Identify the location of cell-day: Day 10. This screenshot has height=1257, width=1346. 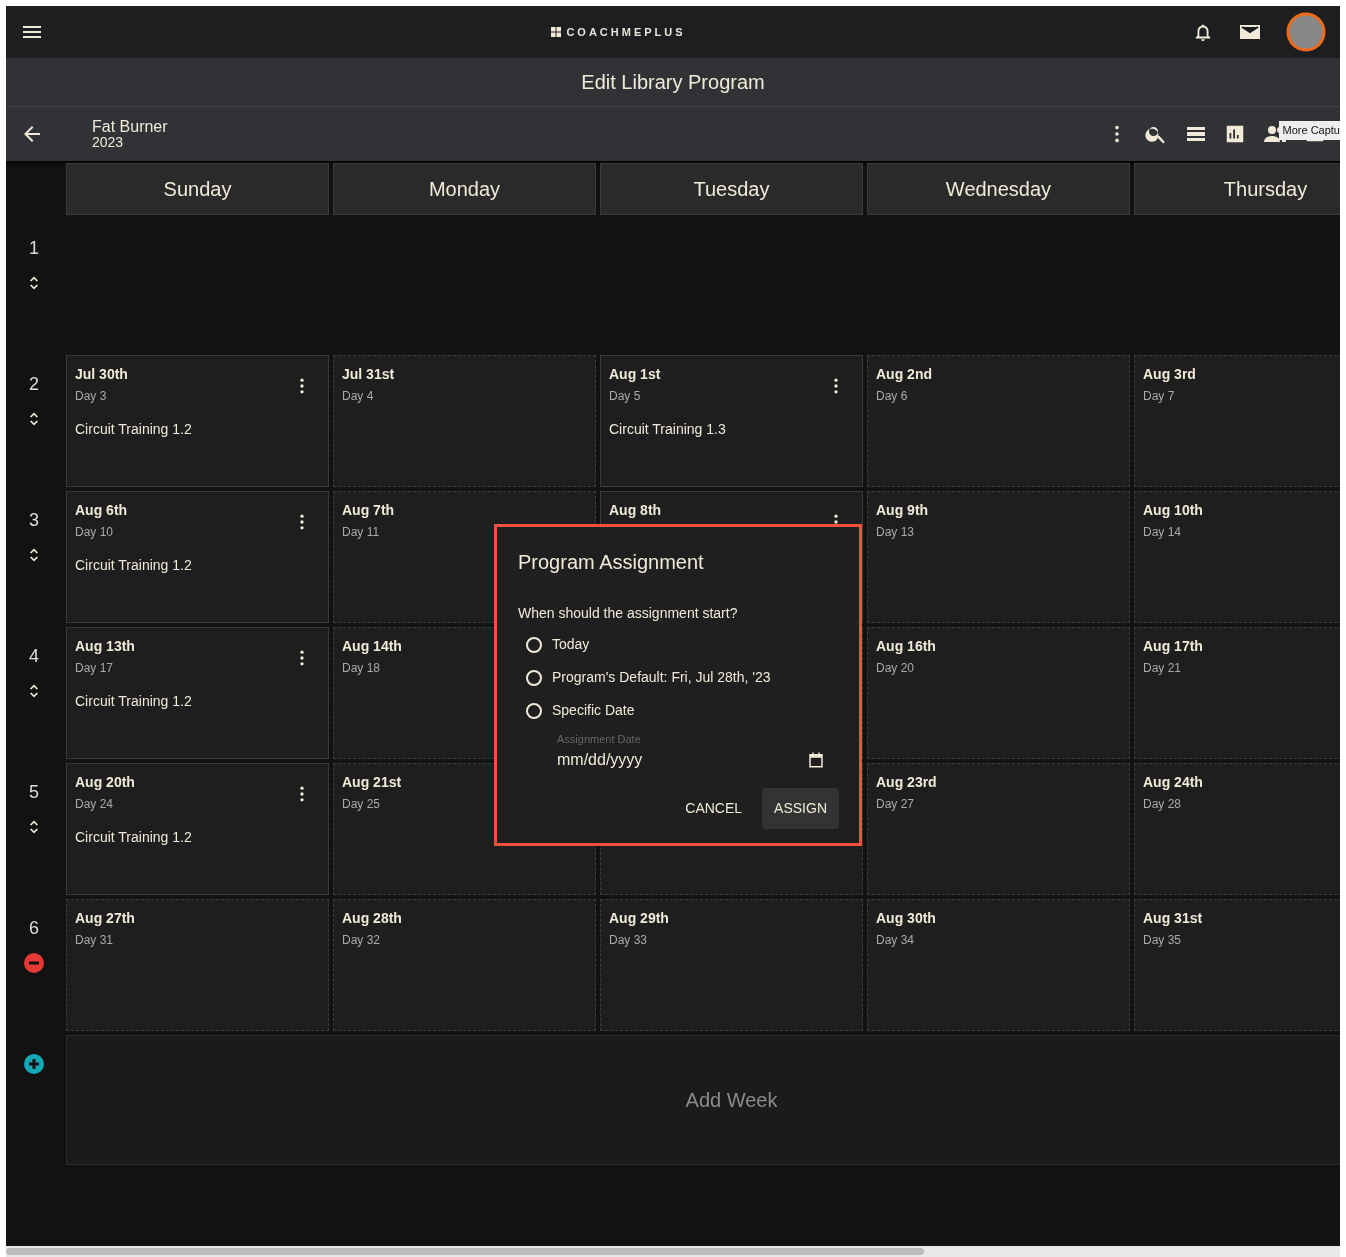
(94, 532).